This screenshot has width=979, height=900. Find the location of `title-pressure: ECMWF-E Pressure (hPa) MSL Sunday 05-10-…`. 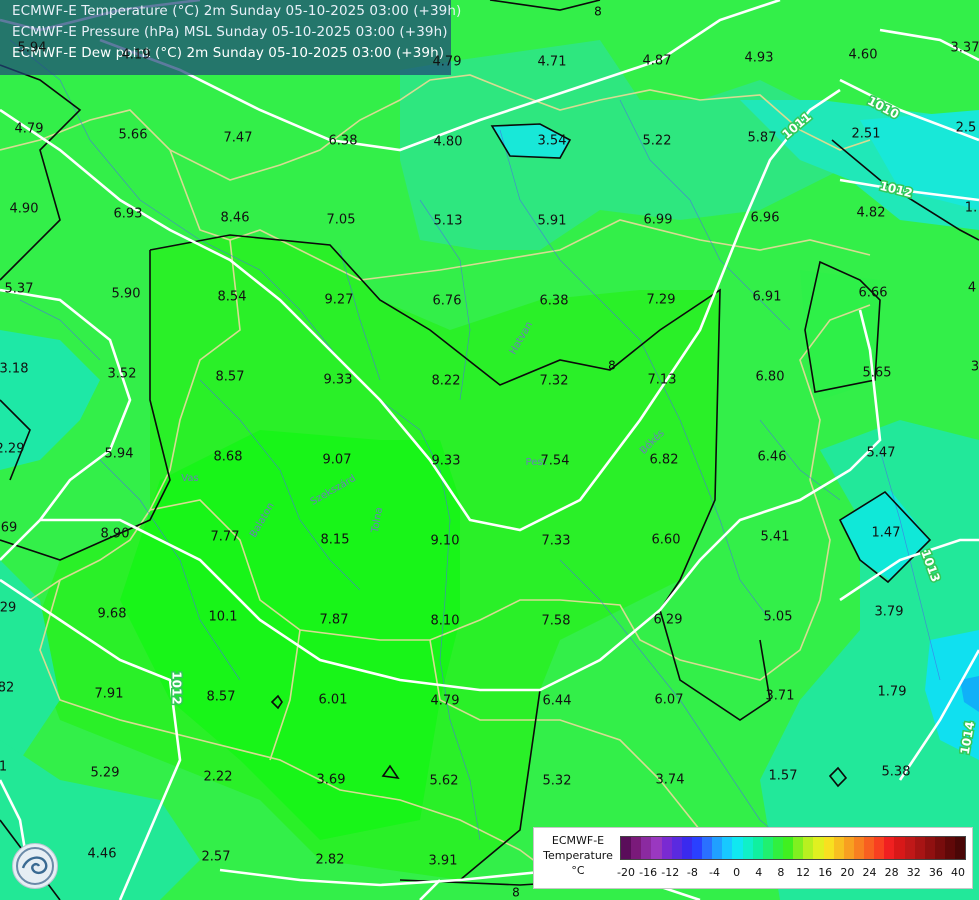

title-pressure: ECMWF-E Pressure (hPa) MSL Sunday 05-10-… is located at coordinates (230, 32).